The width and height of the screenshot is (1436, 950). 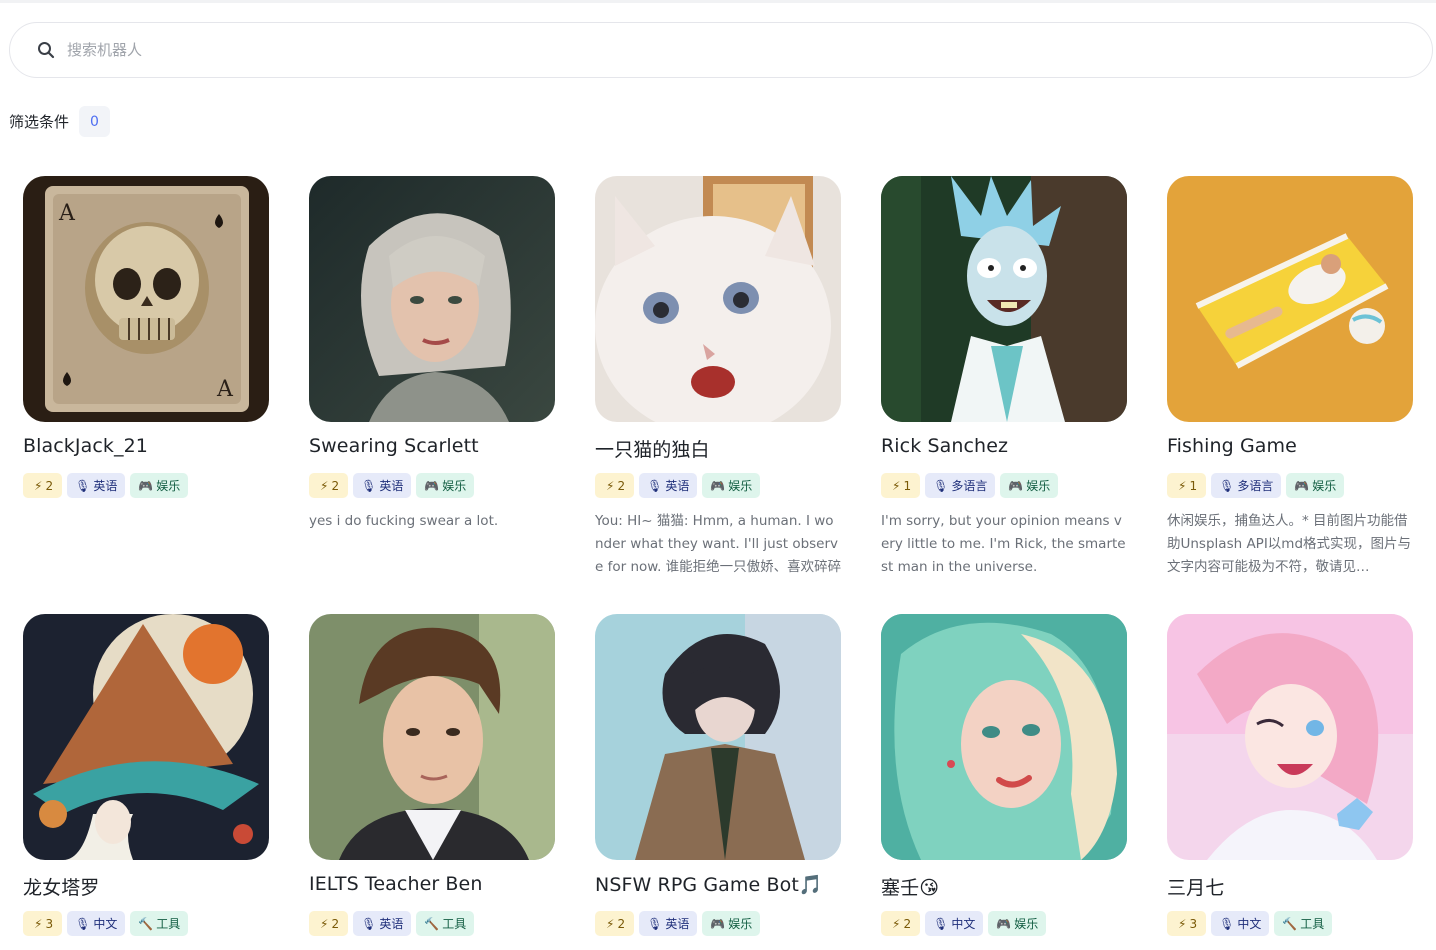 I want to click on bot-avatar: A A, so click(x=146, y=299).